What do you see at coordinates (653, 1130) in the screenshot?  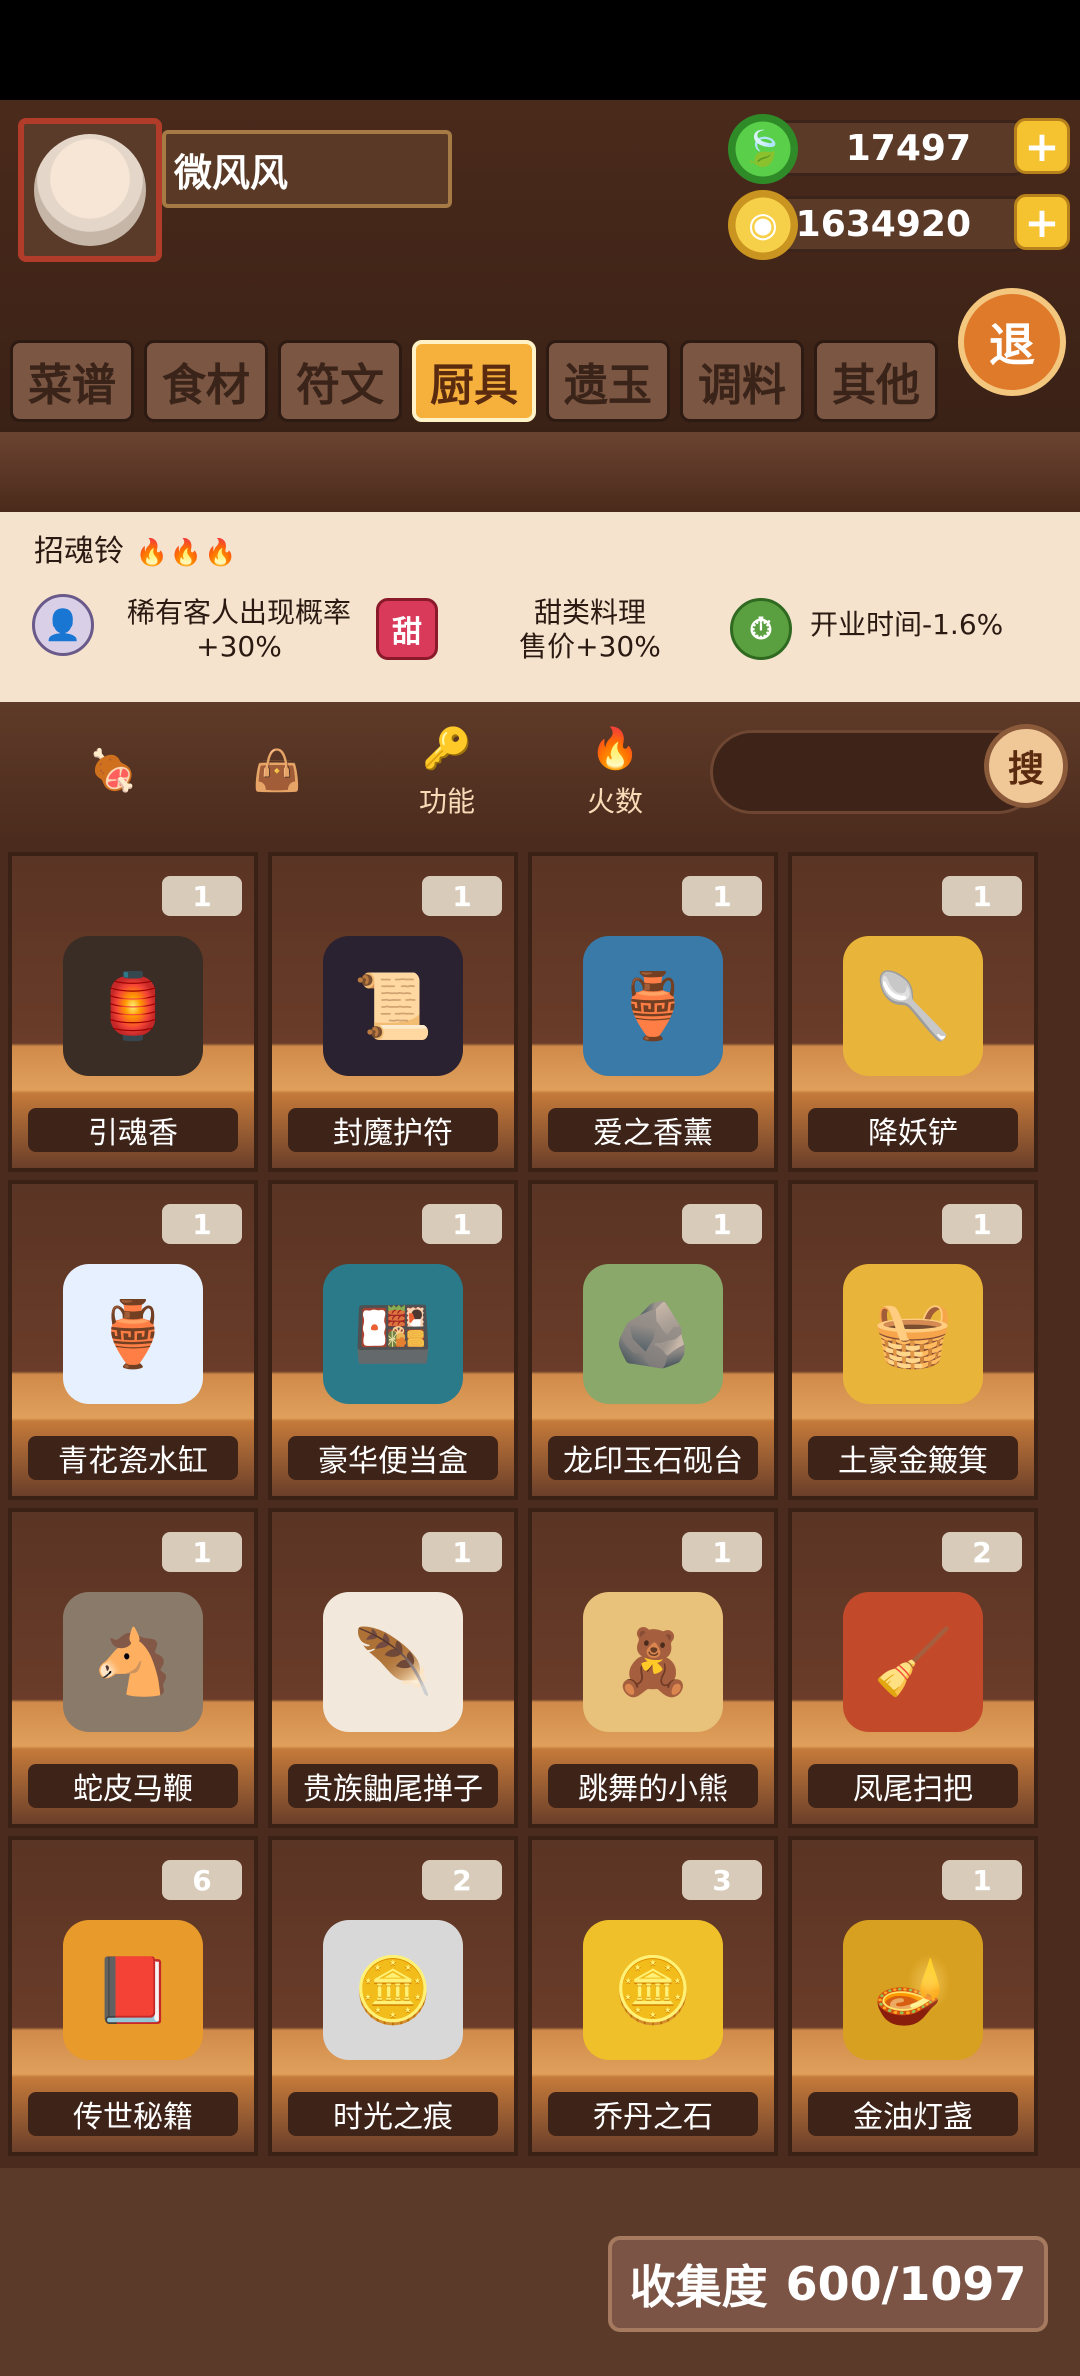 I see `item-name: 爱之香薰` at bounding box center [653, 1130].